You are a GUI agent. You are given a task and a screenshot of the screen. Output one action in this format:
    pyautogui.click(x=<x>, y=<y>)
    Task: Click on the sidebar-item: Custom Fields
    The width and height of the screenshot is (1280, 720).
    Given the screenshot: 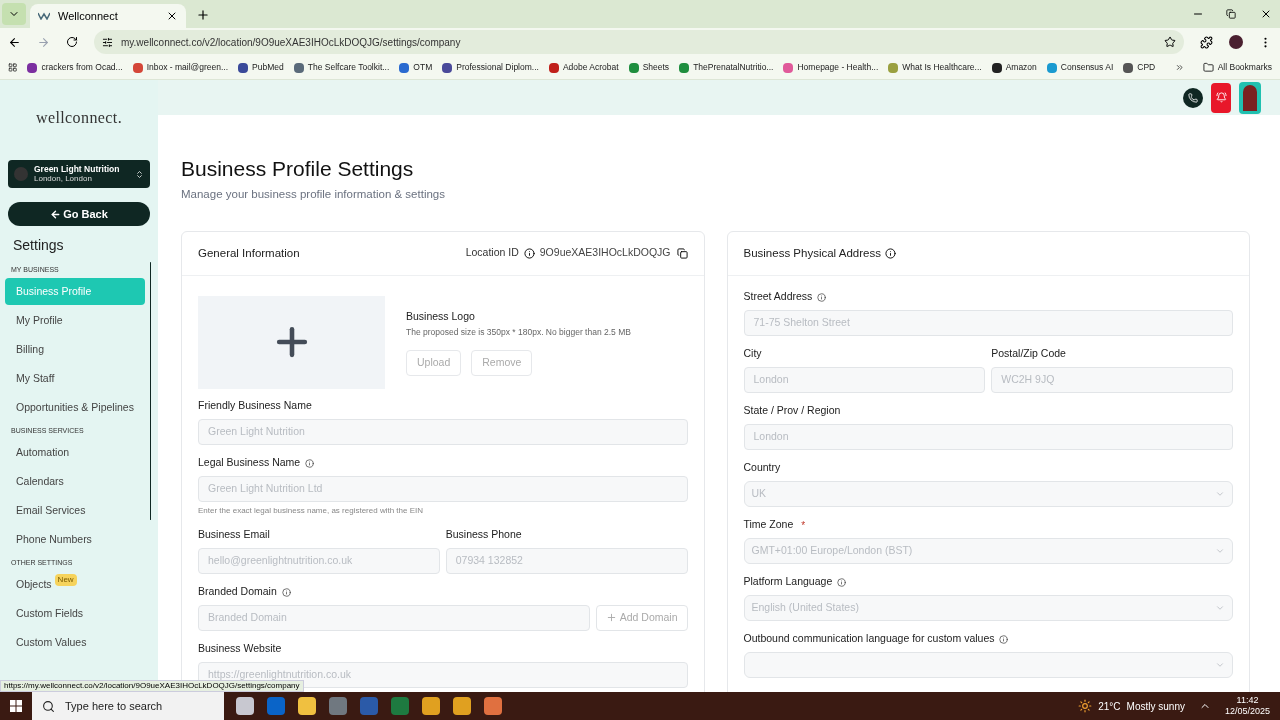 What is the action you would take?
    pyautogui.click(x=75, y=613)
    